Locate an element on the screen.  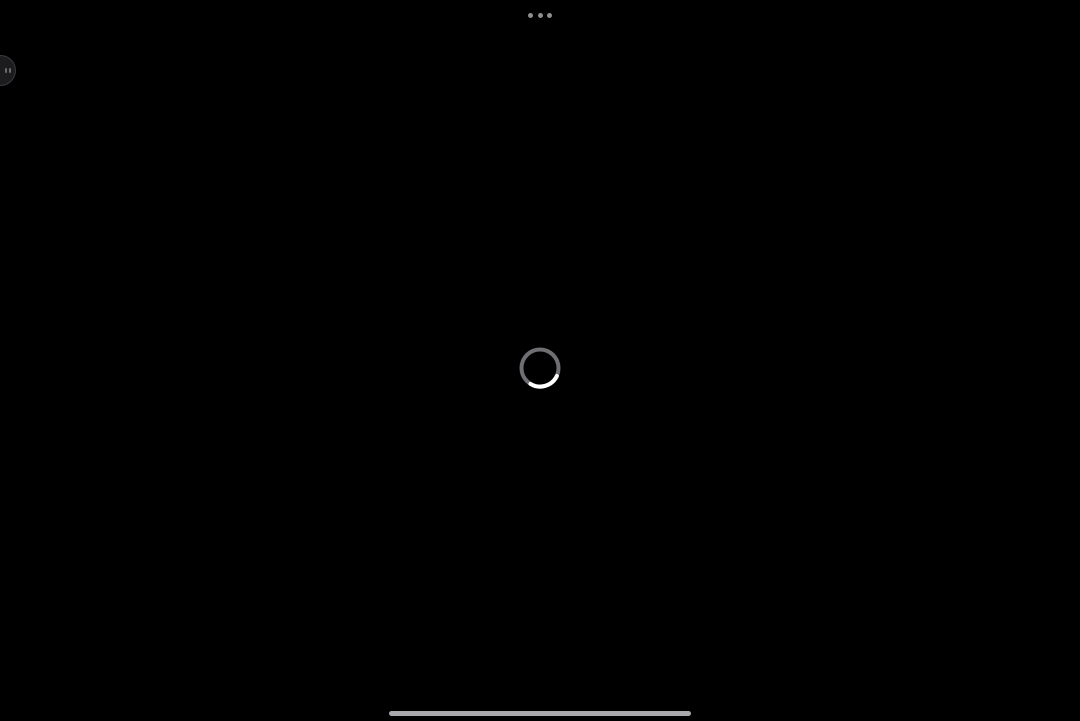
loading-spinner-icon is located at coordinates (540, 368).